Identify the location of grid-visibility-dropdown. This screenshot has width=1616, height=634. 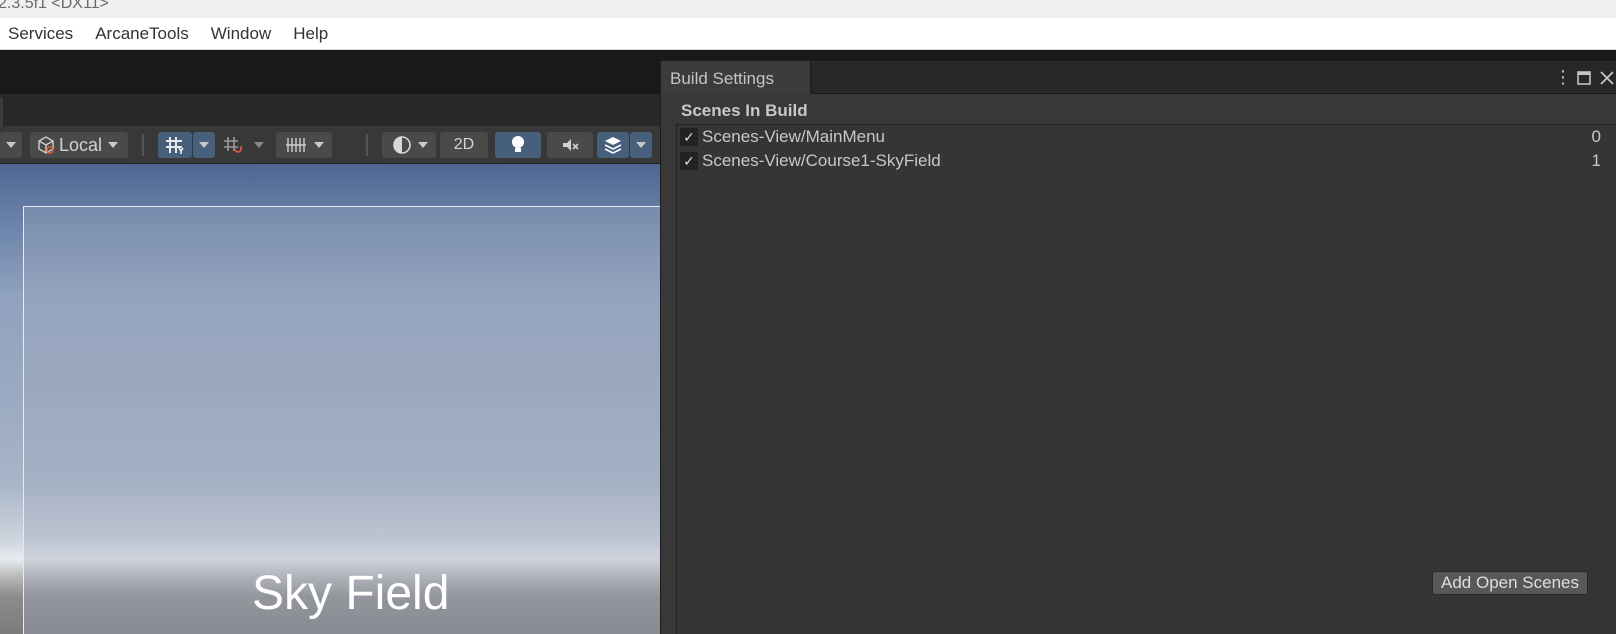
(304, 145).